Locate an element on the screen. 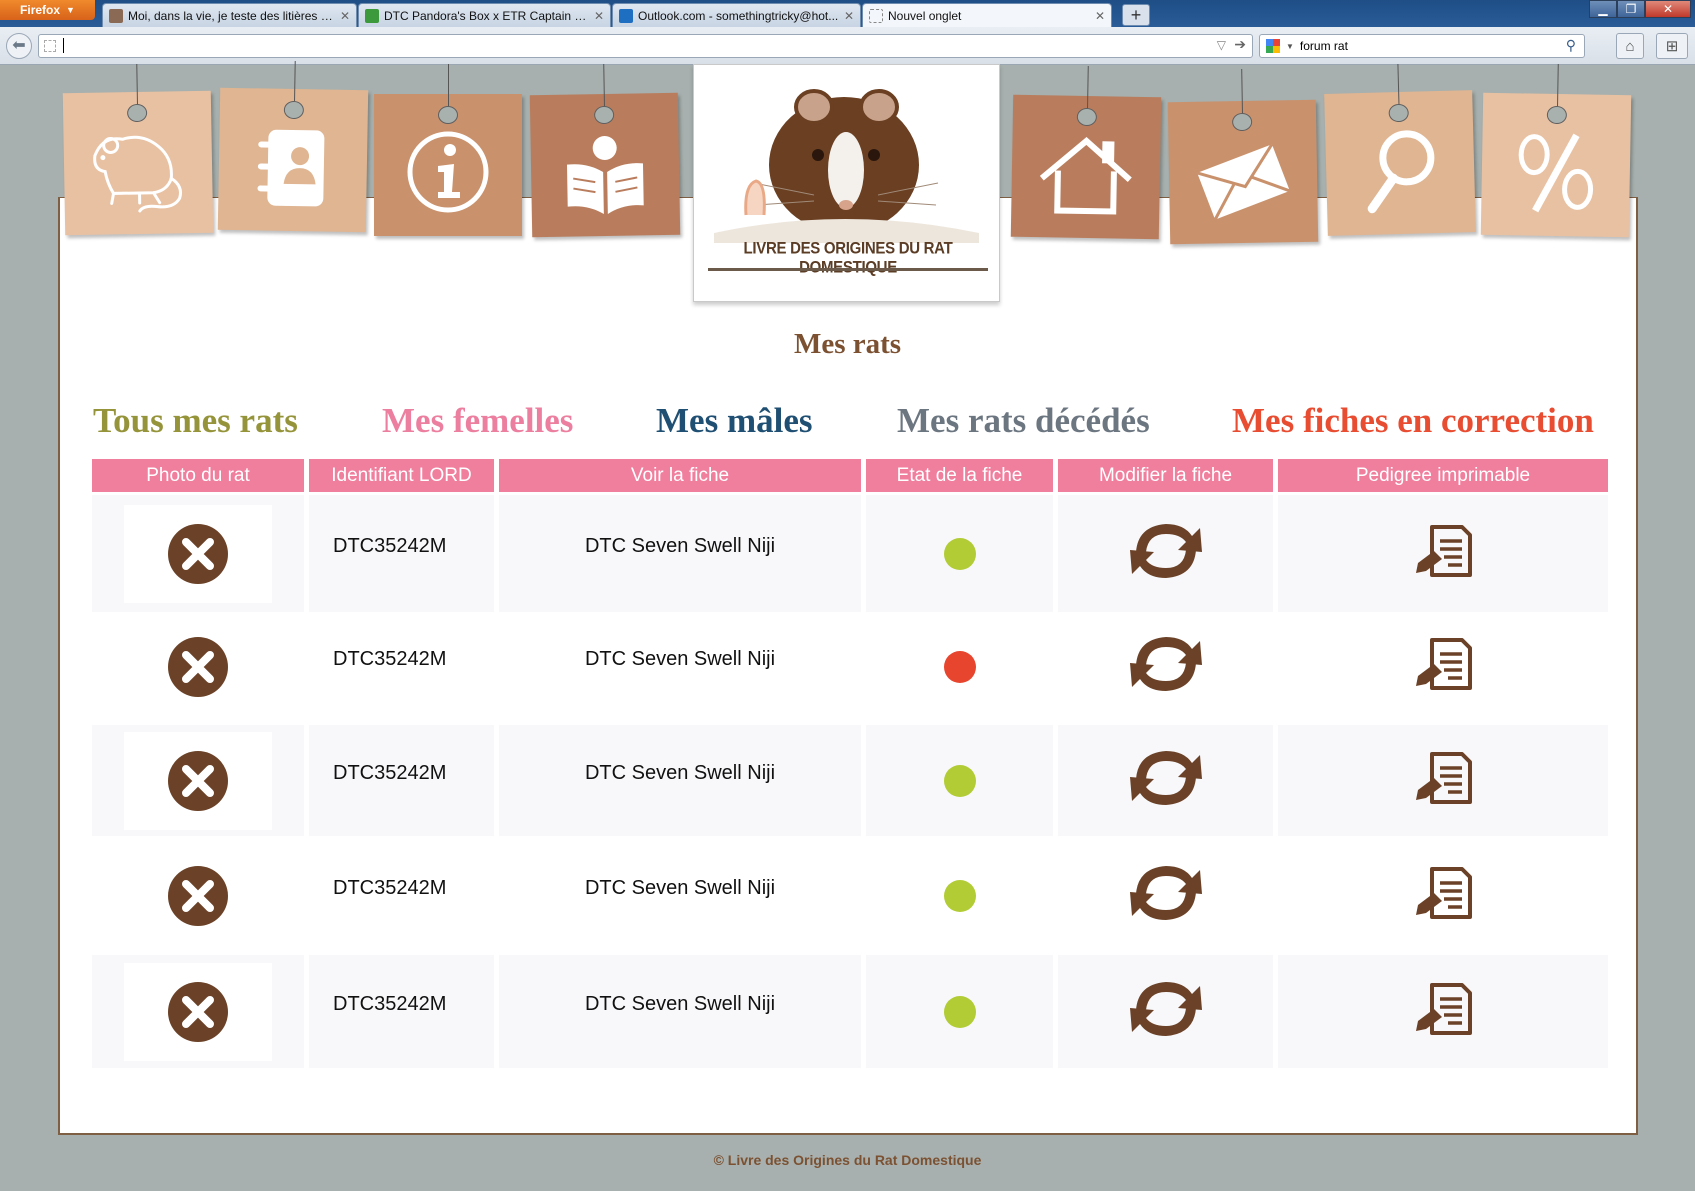  url-input is located at coordinates (63, 45).